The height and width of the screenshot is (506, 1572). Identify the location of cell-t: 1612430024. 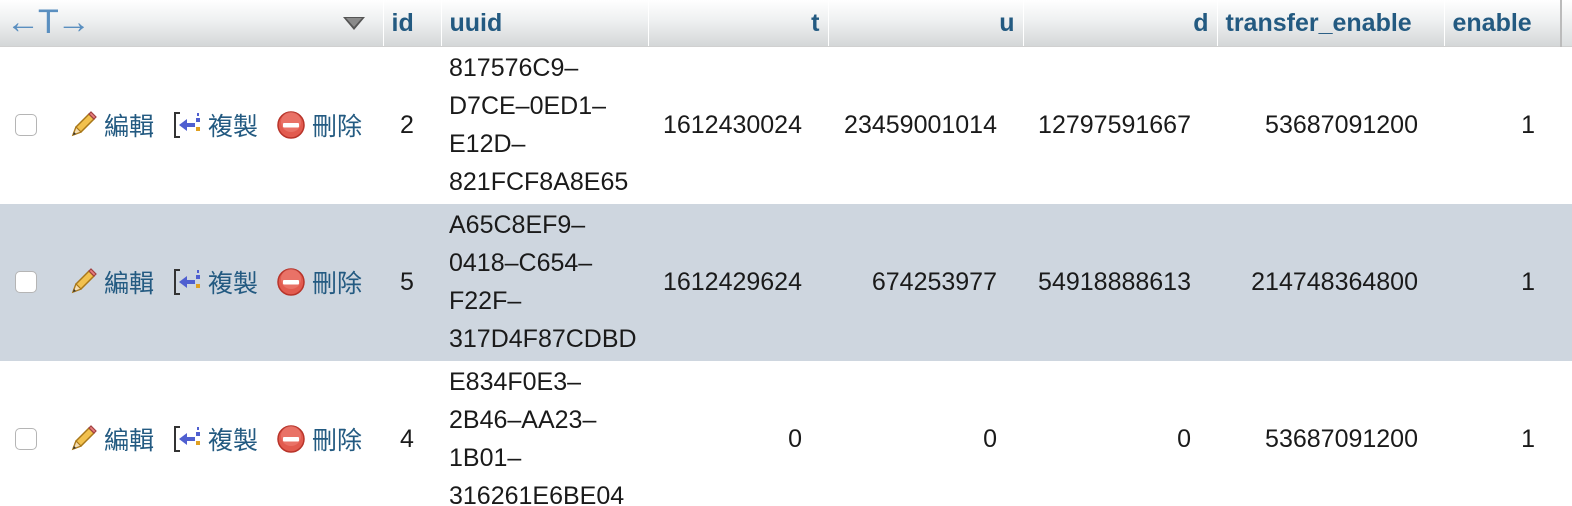
(738, 125).